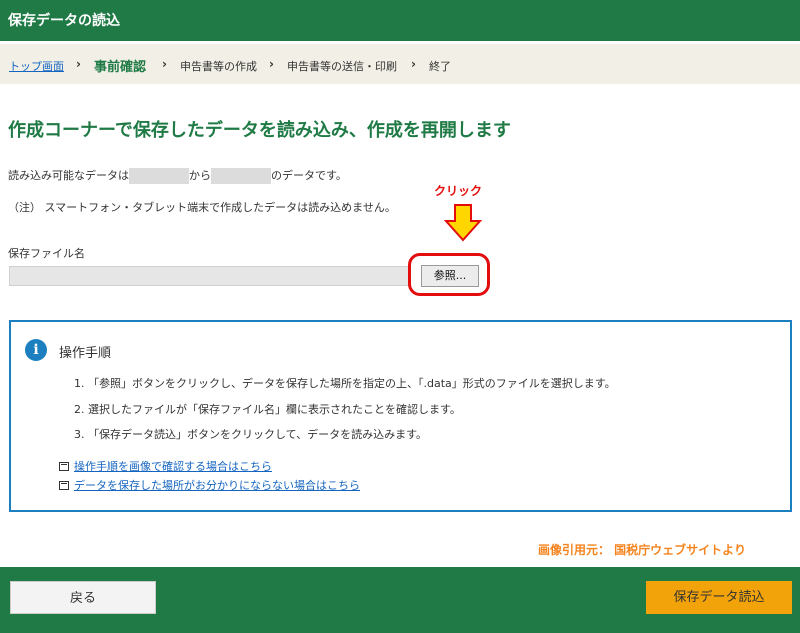  I want to click on instruction-step: 2. 選択したファイルが「保存ファイル名」欄に表示されたことを確認します。, so click(267, 409).